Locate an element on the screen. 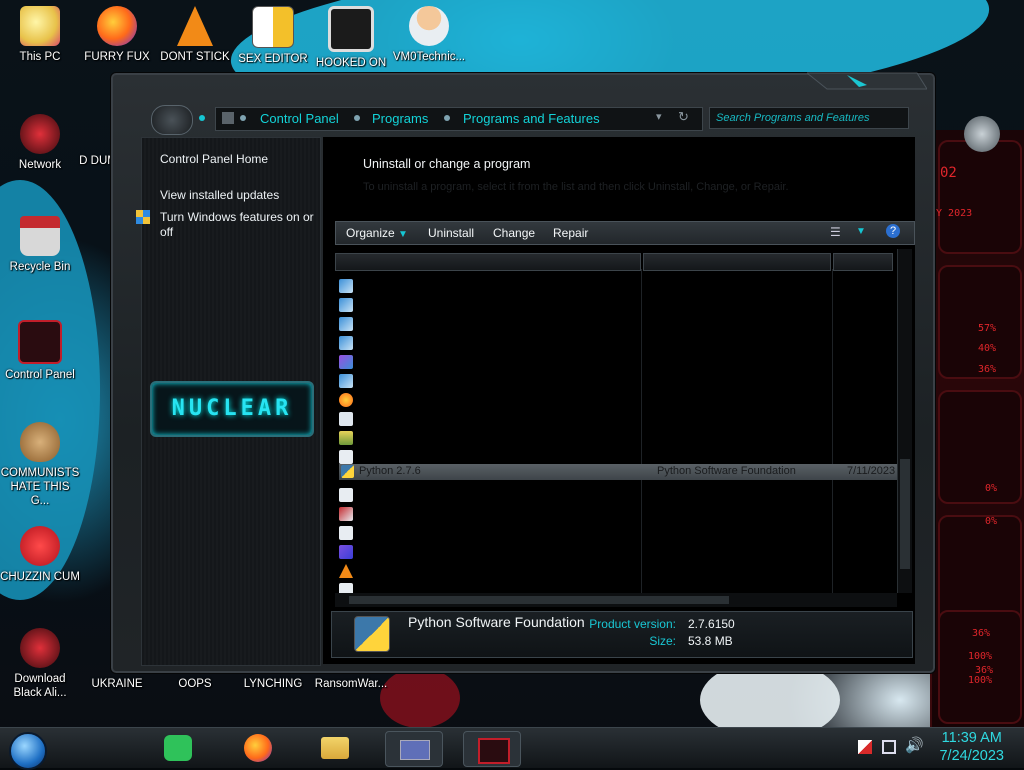  repair-button: Repair is located at coordinates (570, 233).